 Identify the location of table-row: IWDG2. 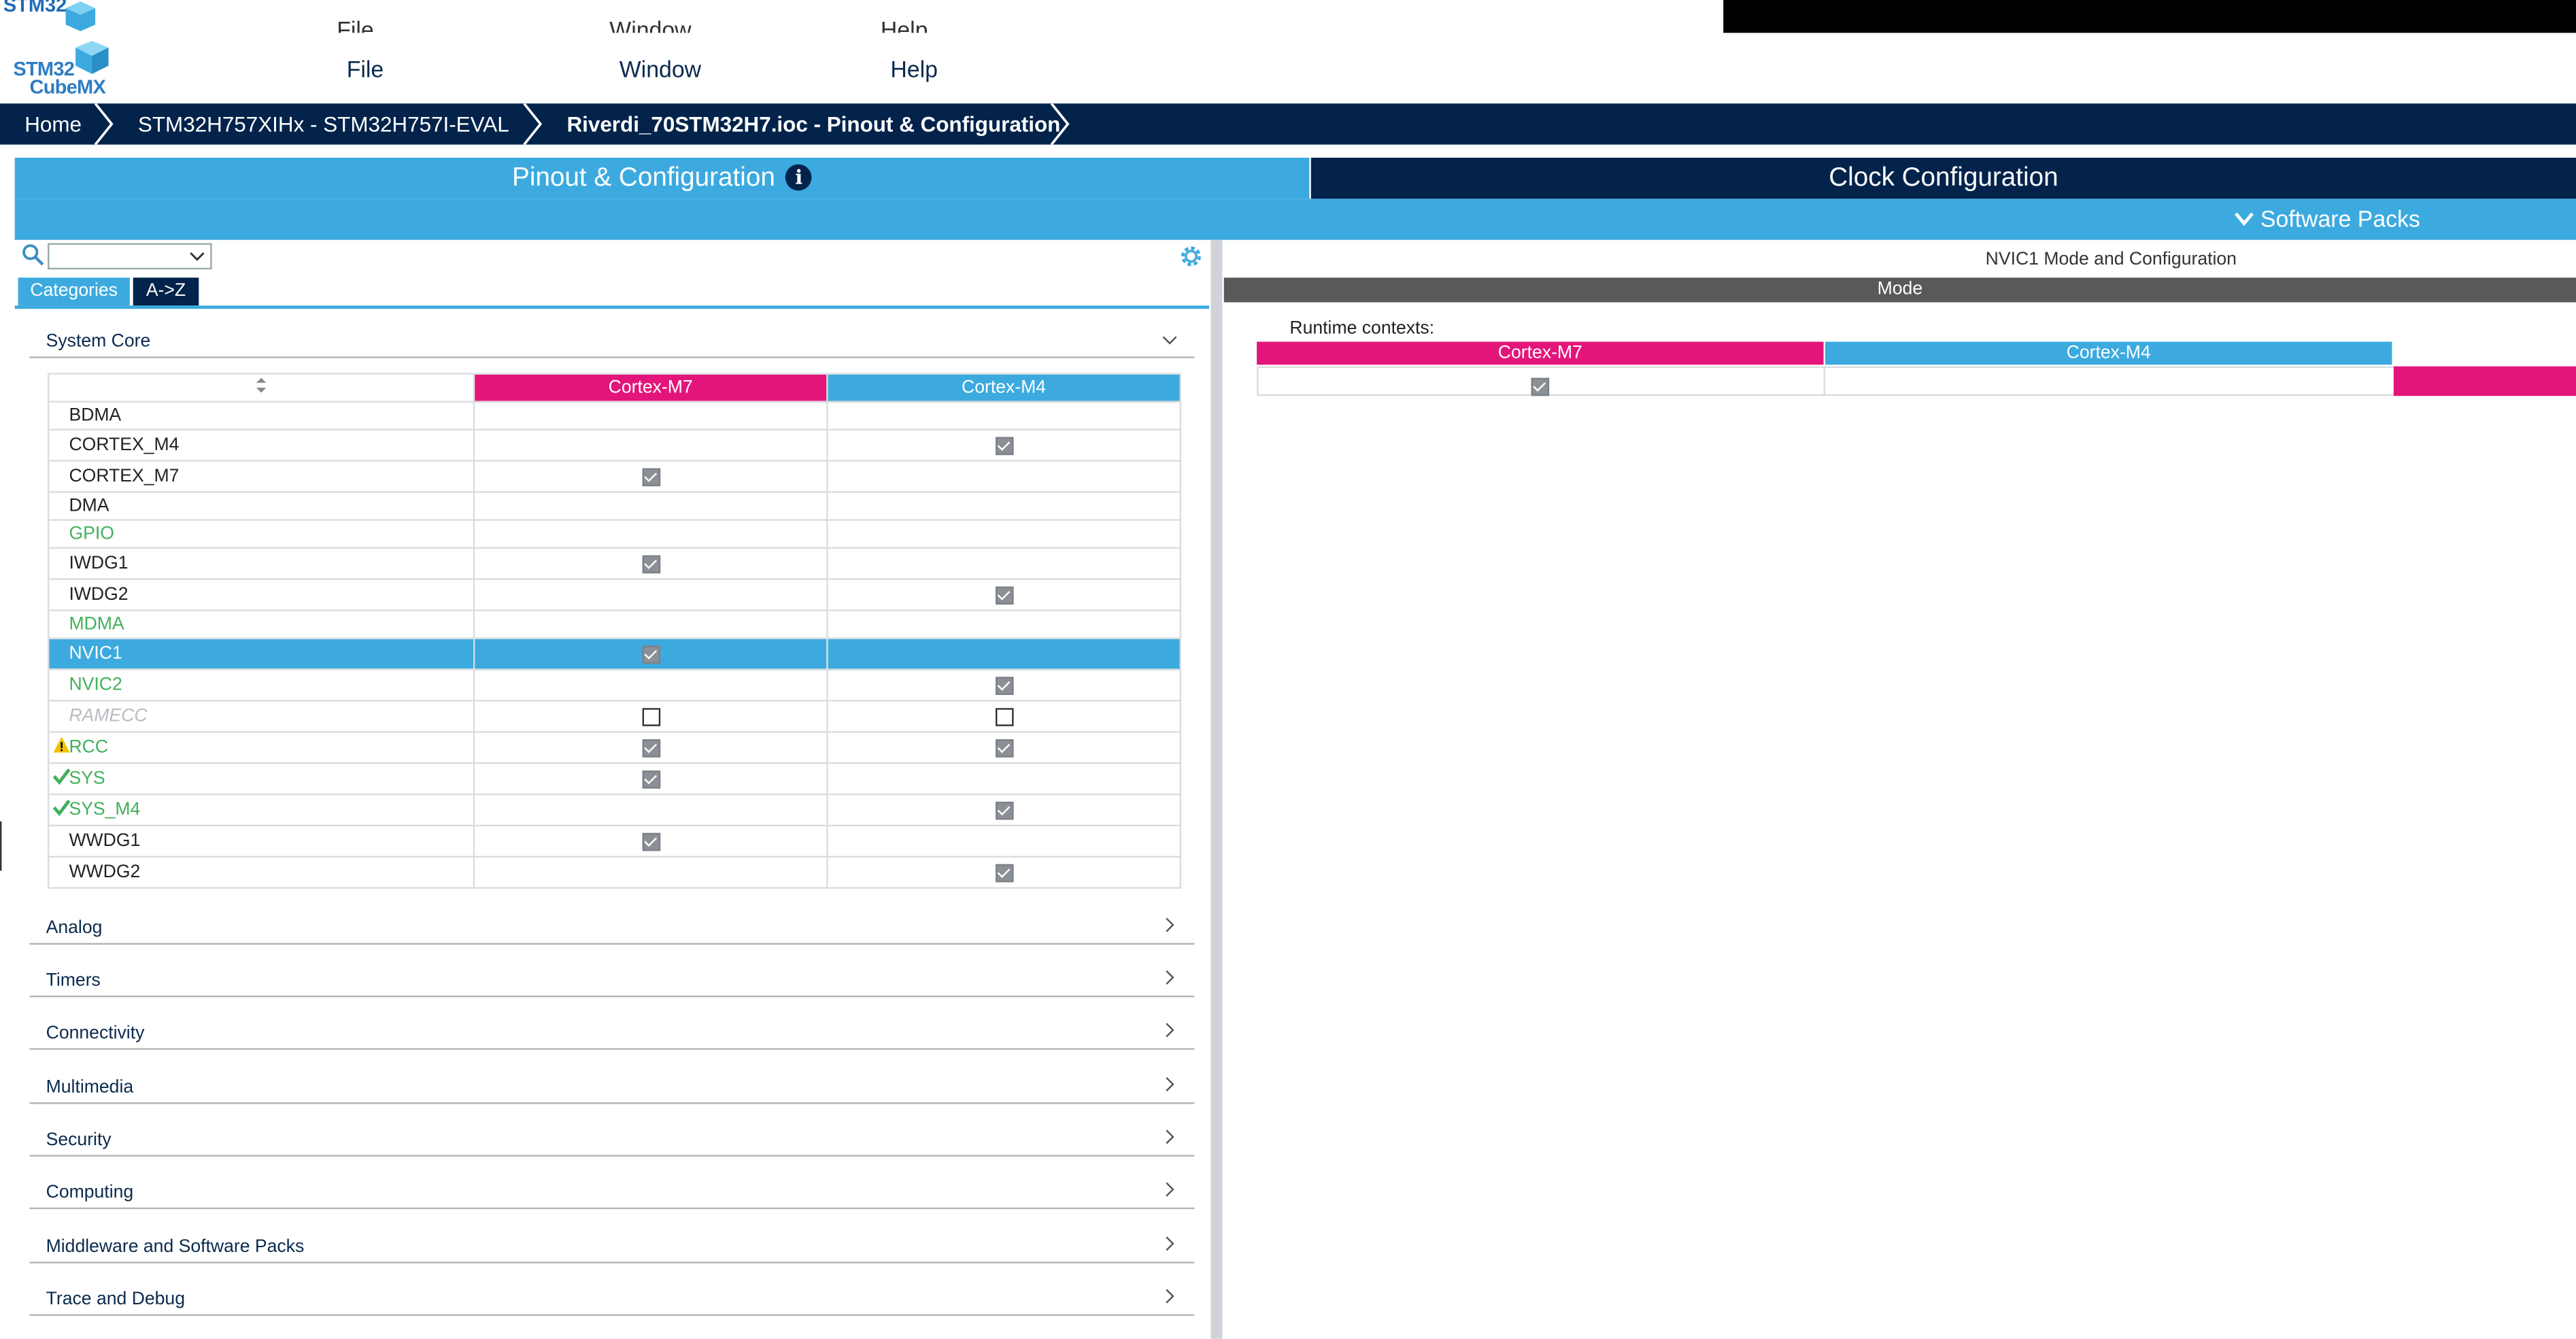
(614, 594).